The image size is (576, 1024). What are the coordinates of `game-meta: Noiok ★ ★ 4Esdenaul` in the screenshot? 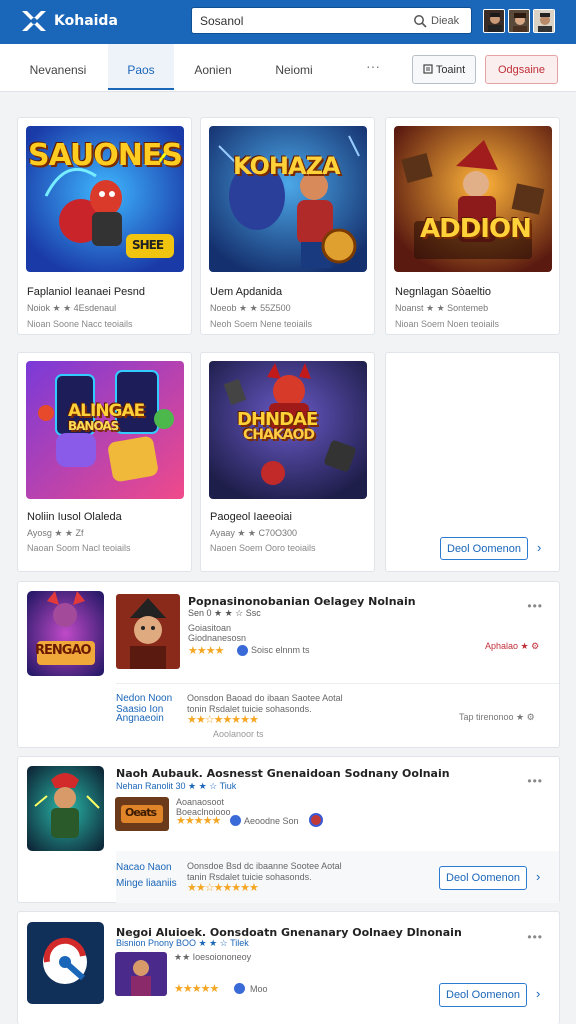 It's located at (72, 308).